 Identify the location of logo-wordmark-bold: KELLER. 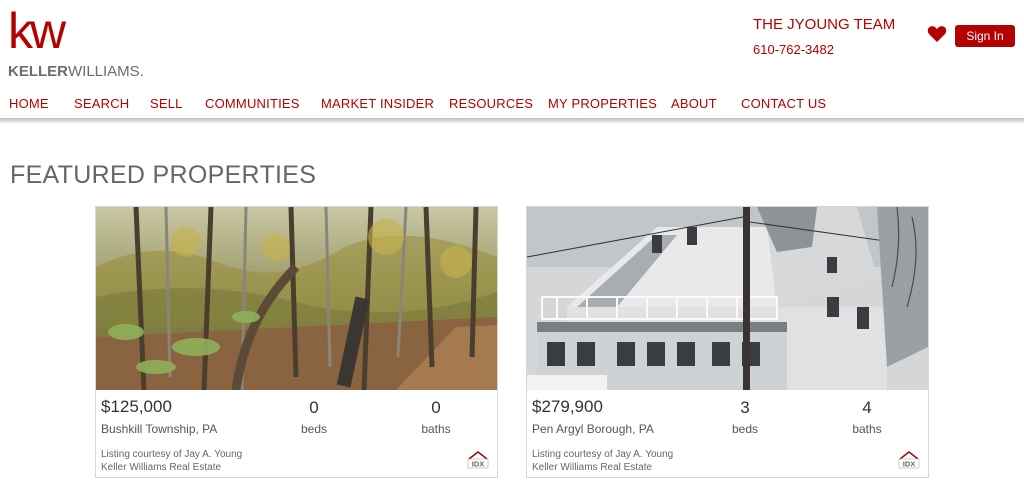
(38, 71).